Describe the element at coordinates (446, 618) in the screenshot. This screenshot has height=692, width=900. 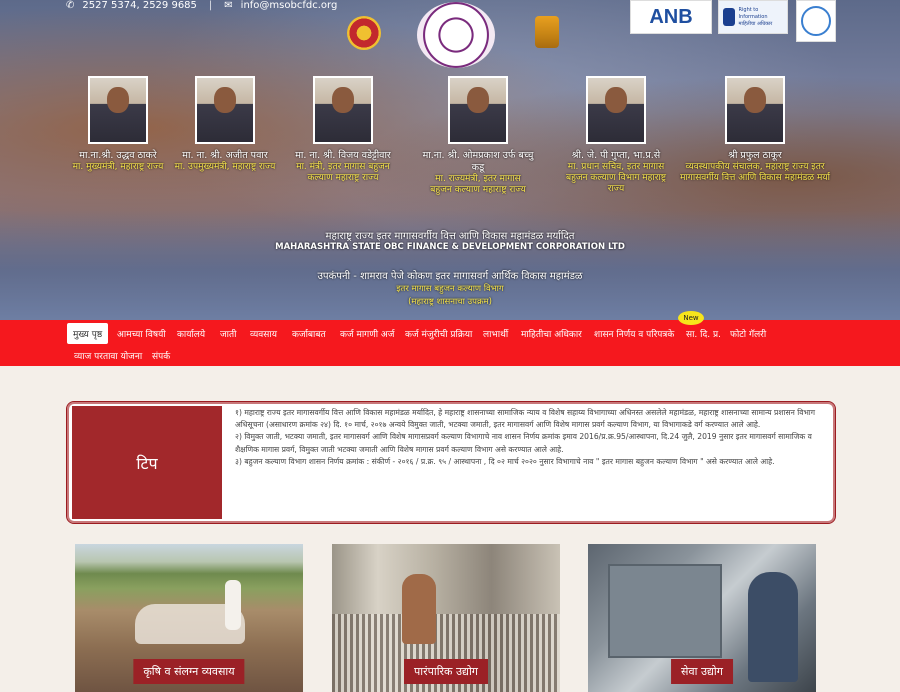
I see `card-traditional: पारंपारिक उद्योग` at that location.